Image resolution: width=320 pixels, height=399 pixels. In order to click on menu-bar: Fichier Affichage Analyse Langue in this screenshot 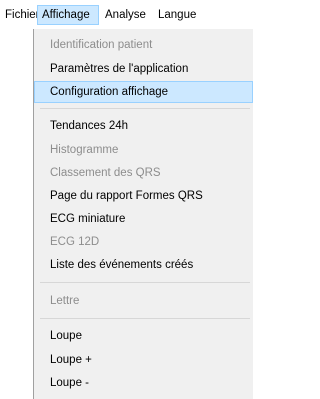, I will do `click(125, 14)`.